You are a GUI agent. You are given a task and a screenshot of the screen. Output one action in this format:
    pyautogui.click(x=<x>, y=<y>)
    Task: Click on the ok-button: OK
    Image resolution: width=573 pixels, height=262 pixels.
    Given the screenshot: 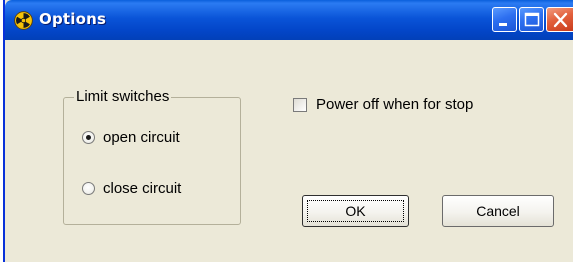 What is the action you would take?
    pyautogui.click(x=355, y=211)
    